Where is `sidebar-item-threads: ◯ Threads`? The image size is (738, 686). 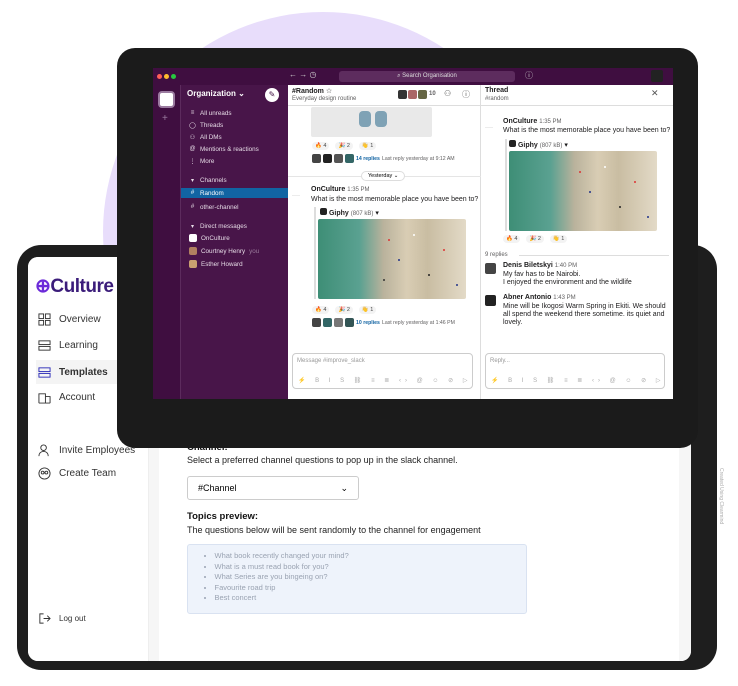 sidebar-item-threads: ◯ Threads is located at coordinates (238, 125).